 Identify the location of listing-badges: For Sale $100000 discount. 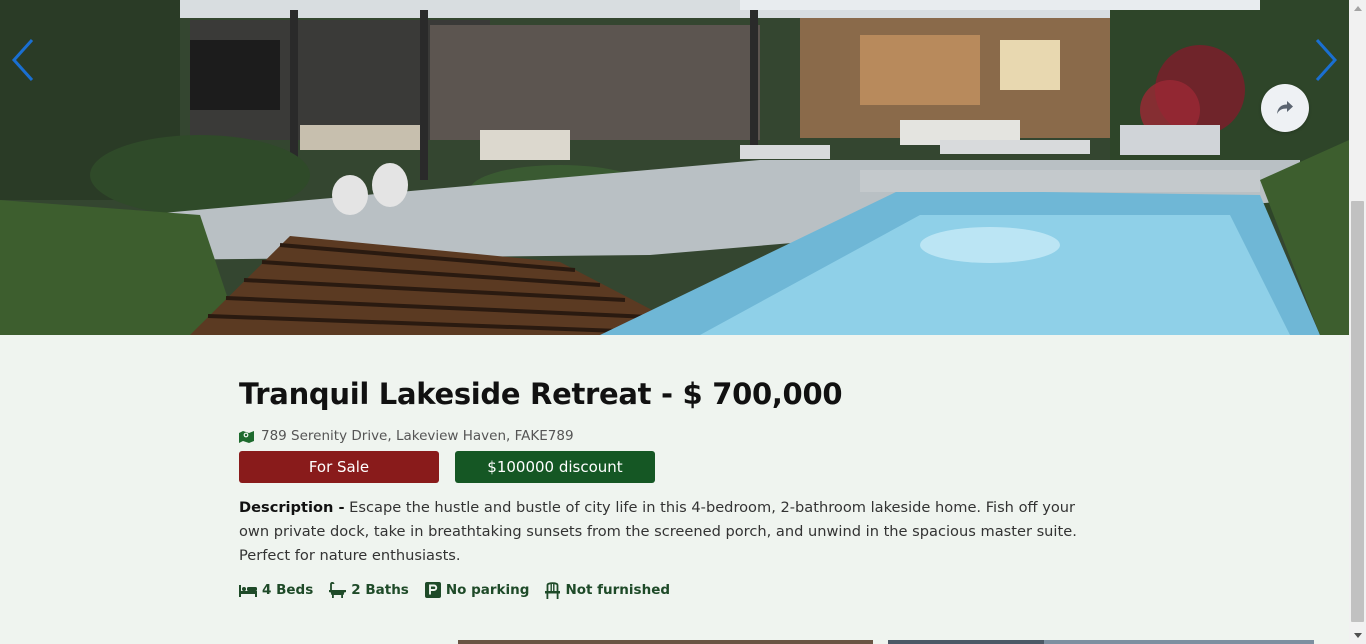
(679, 467).